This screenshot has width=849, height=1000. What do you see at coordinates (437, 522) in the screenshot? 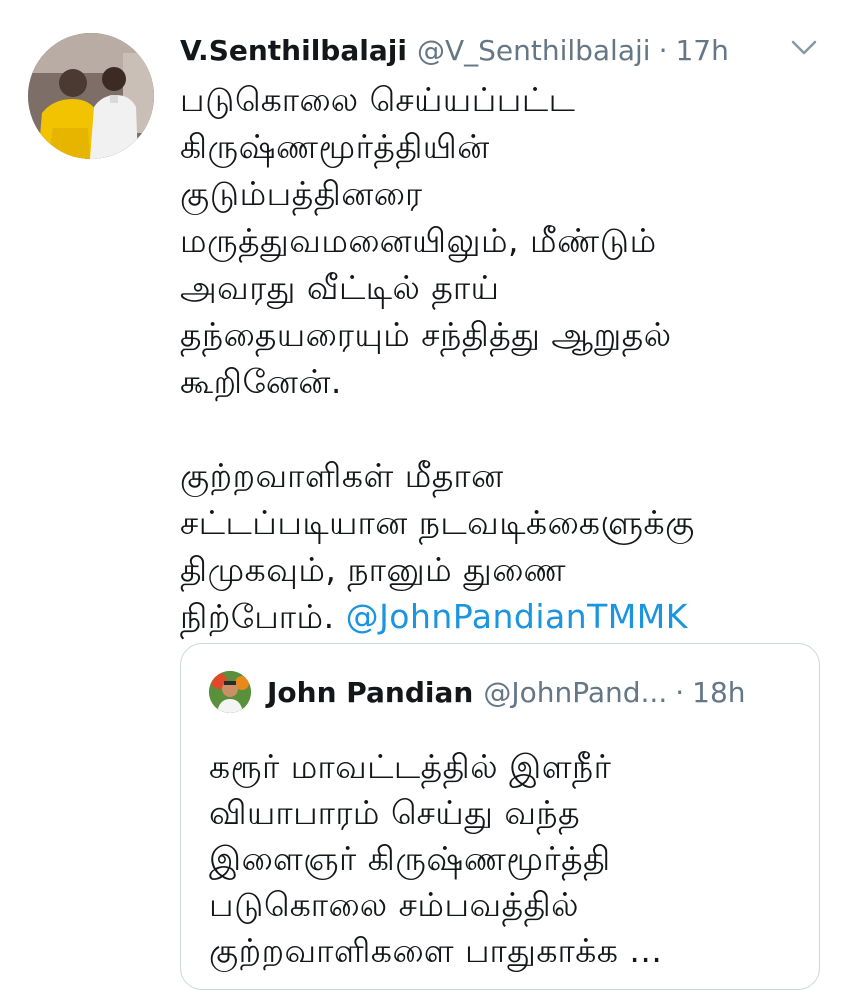
I see `tweet-text-line: சட்டப்படியான நடவடிக்கைளுக்கு` at bounding box center [437, 522].